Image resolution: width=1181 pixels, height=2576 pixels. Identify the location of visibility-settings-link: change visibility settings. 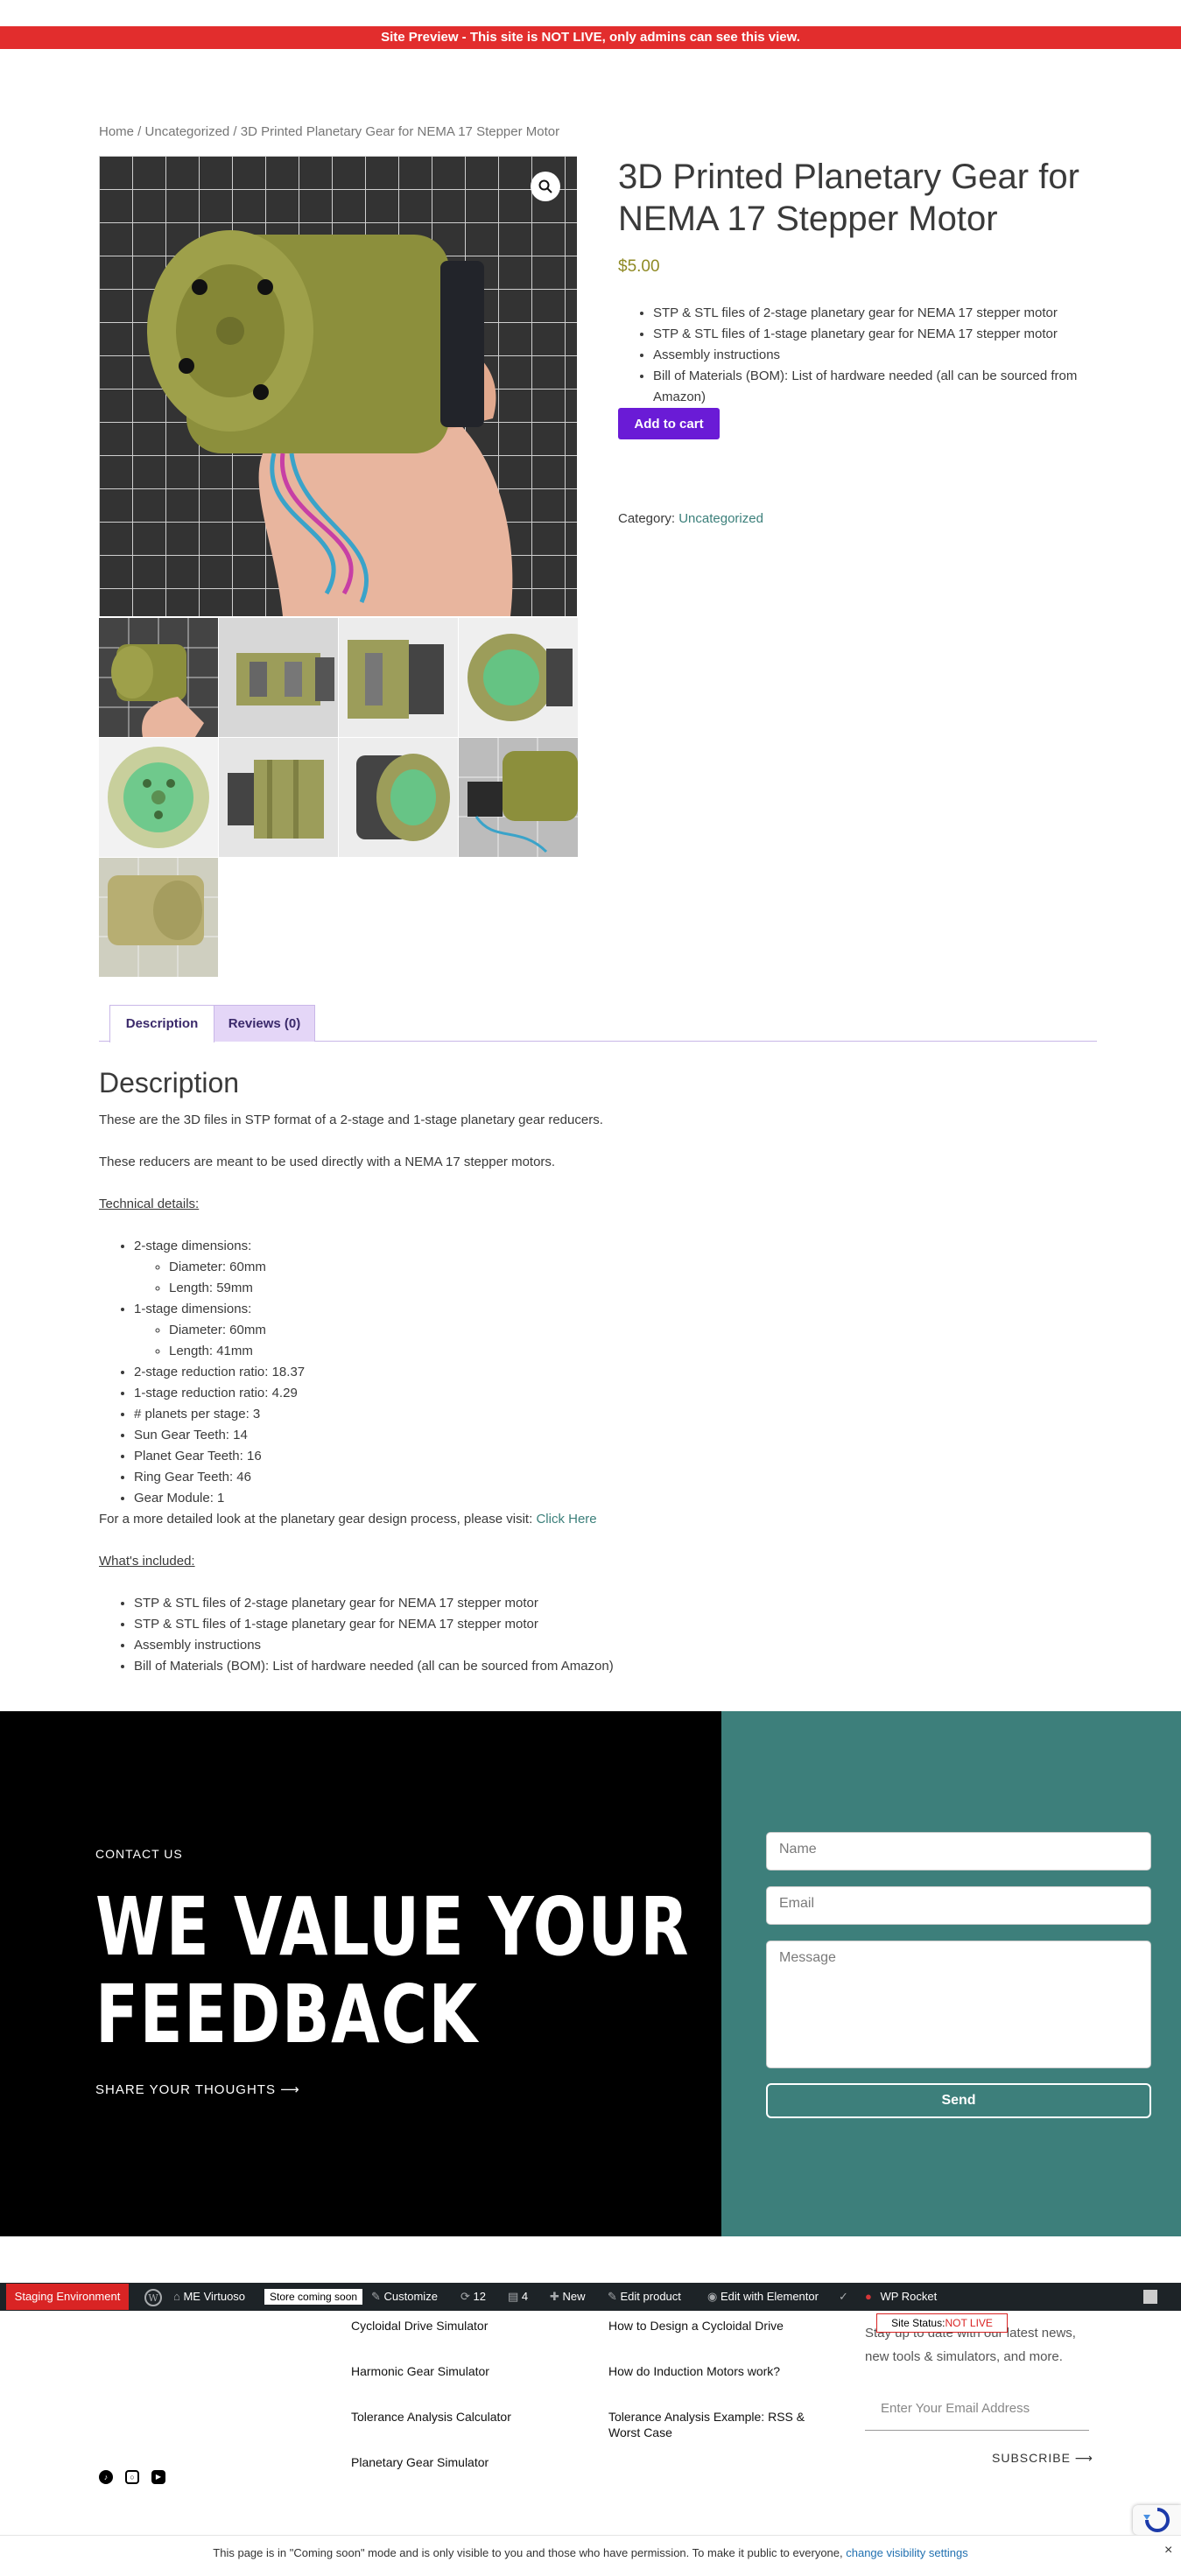
(907, 2552).